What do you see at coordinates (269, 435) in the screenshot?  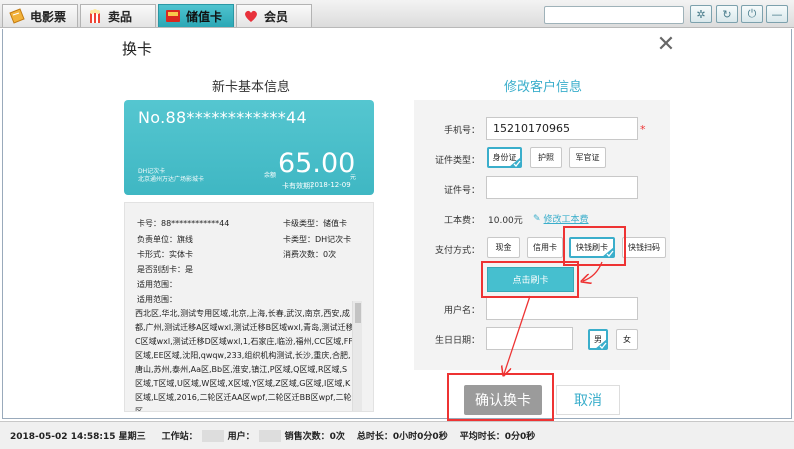 I see `redacted-user` at bounding box center [269, 435].